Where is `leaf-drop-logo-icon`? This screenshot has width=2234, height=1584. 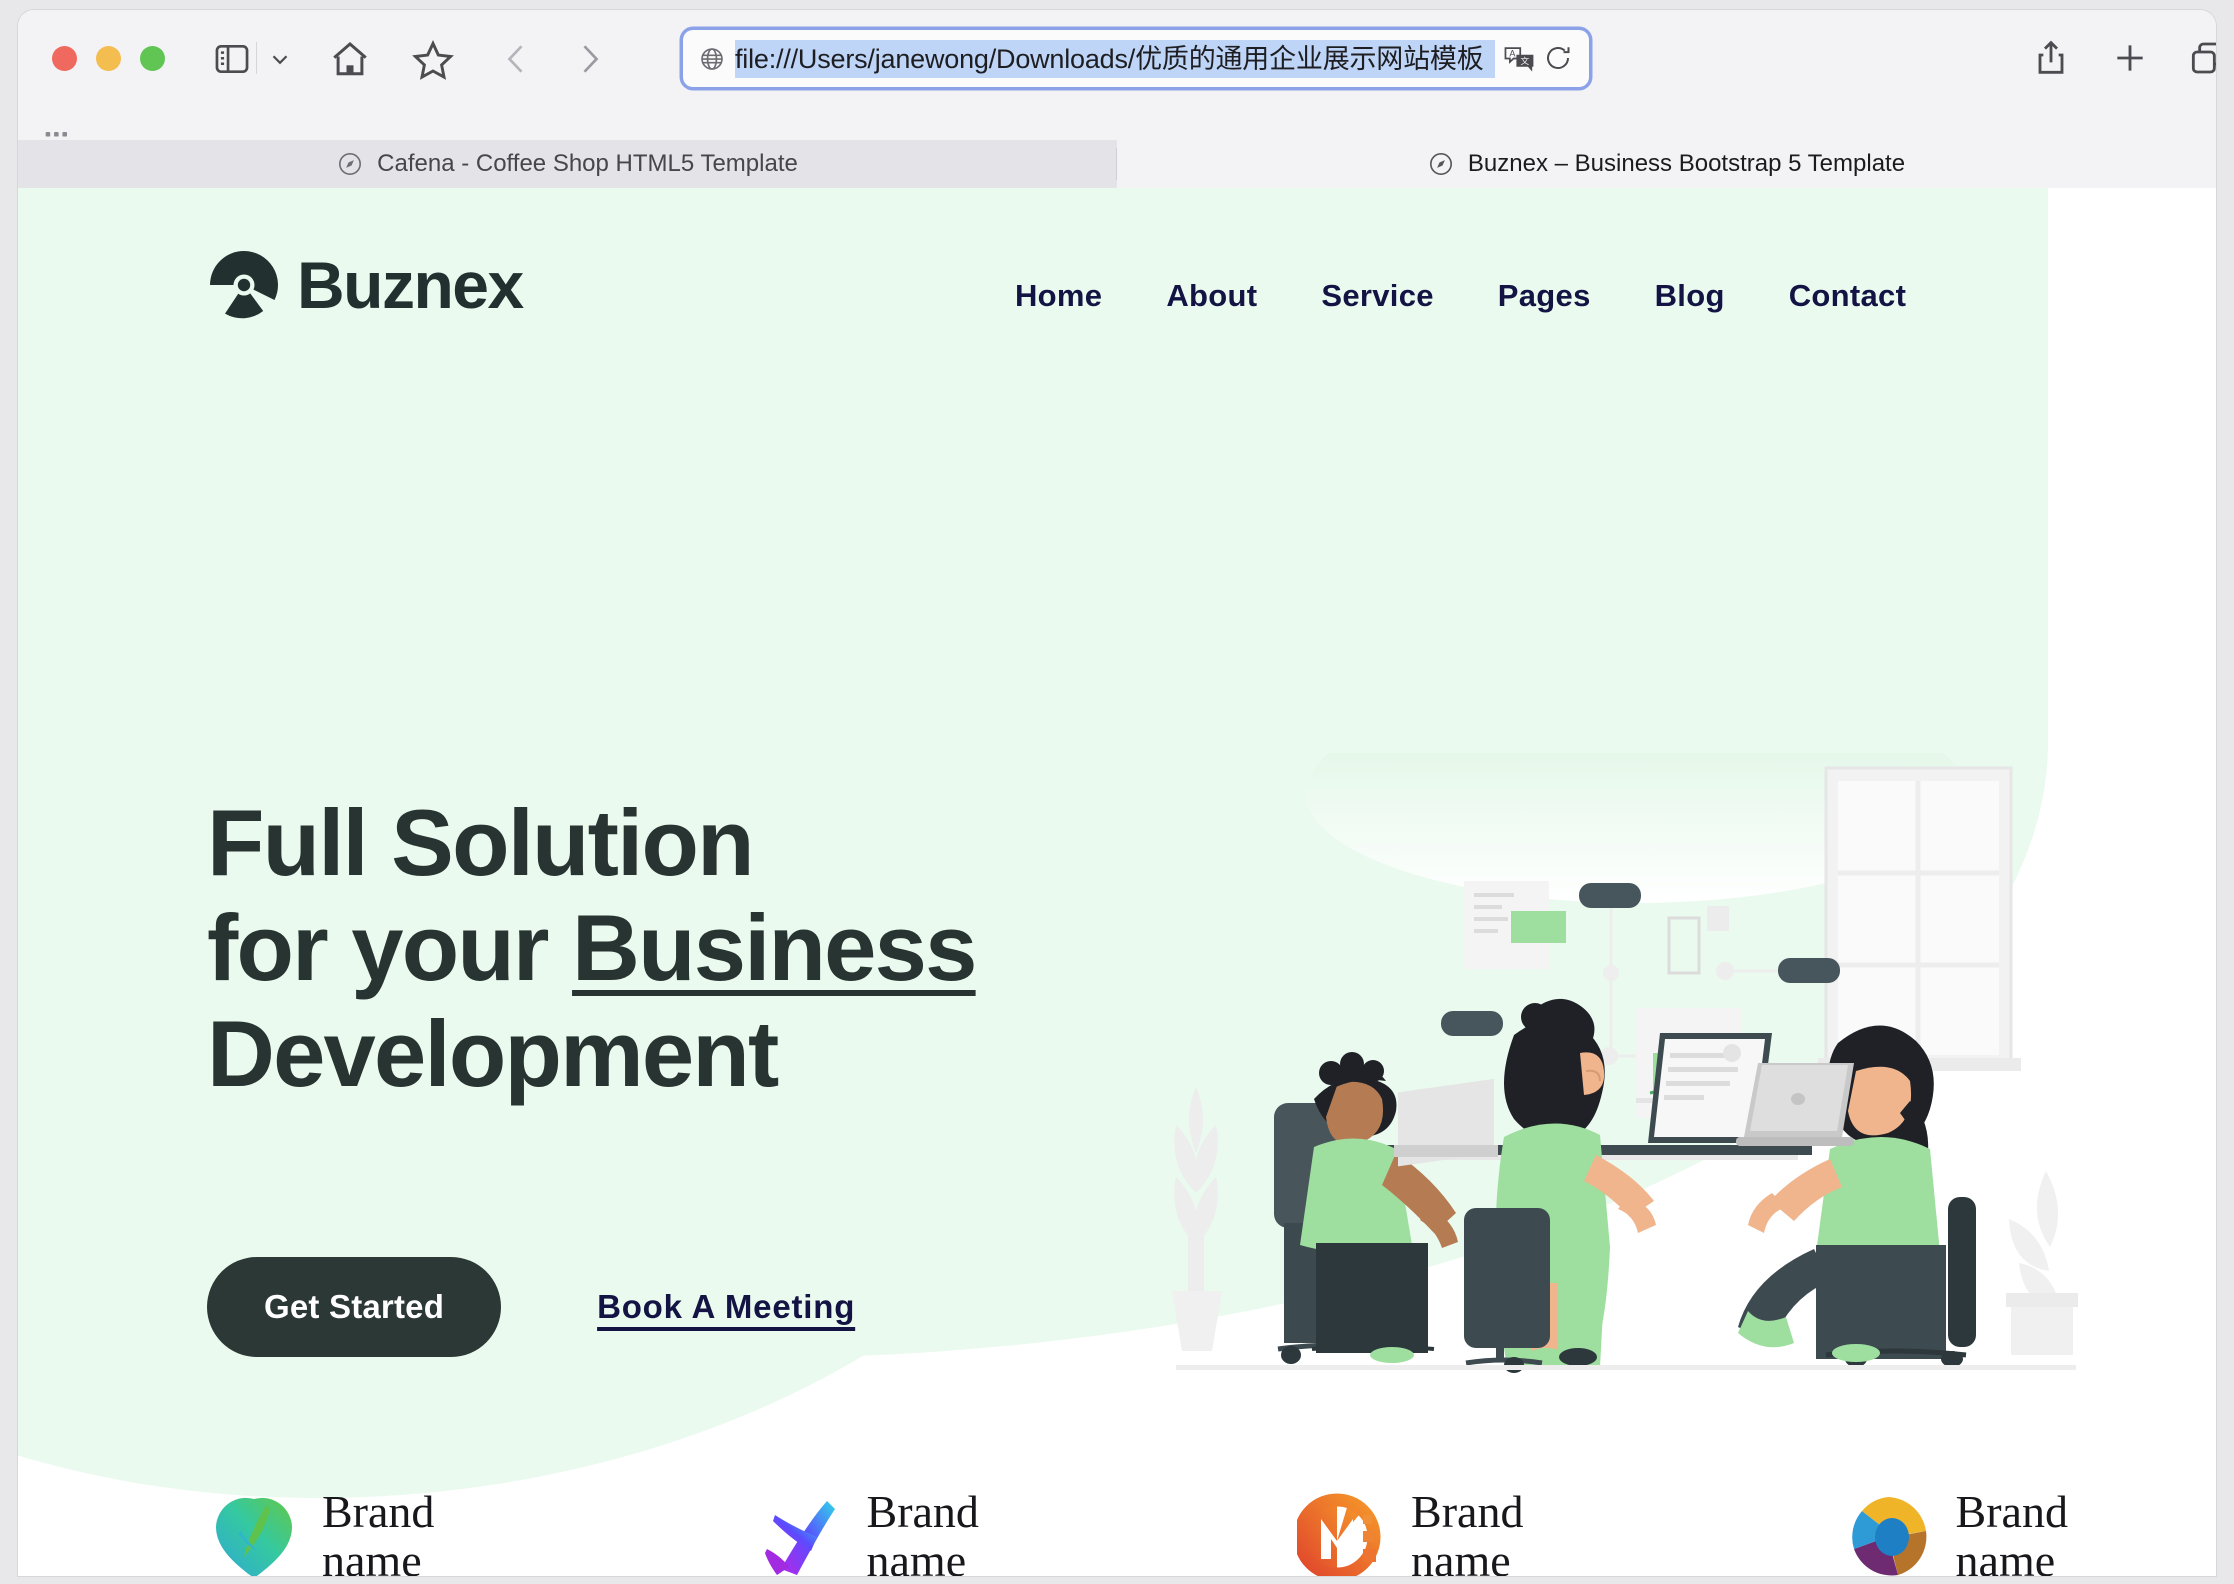
leaf-drop-logo-icon is located at coordinates (254, 1533).